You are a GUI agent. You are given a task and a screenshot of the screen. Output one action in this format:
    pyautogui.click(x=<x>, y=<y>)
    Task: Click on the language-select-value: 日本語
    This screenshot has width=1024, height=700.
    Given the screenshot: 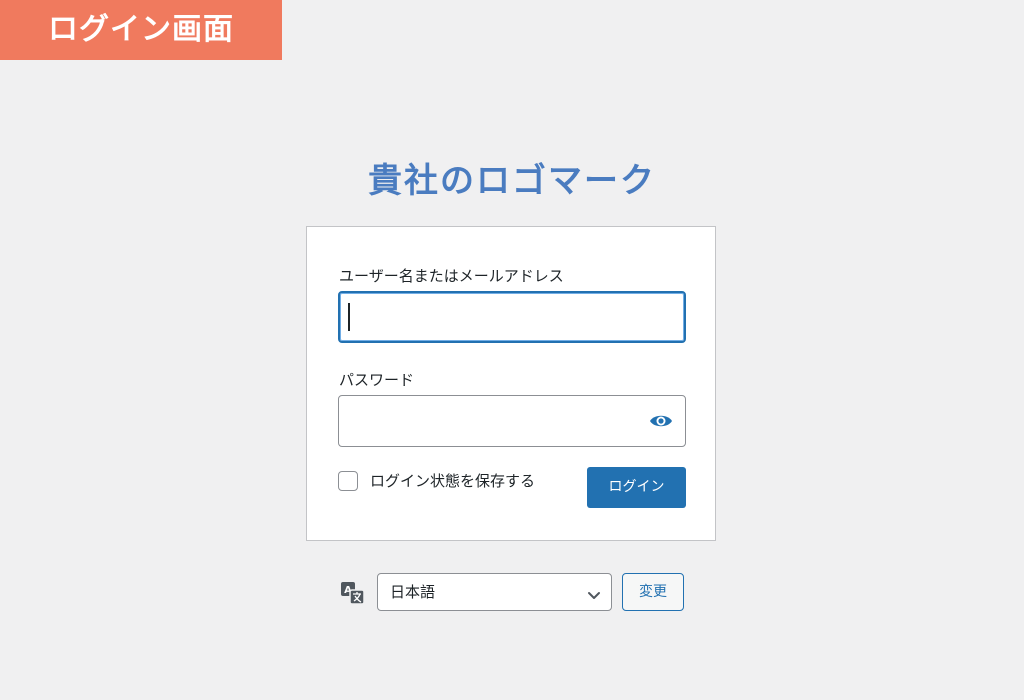 What is the action you would take?
    pyautogui.click(x=413, y=592)
    